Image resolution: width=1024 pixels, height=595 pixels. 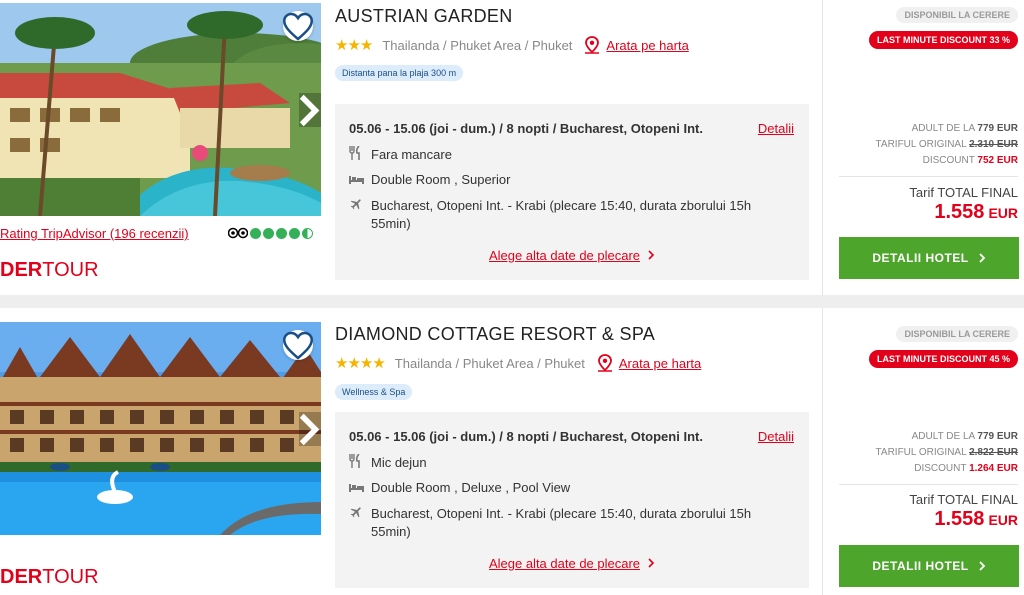 I want to click on last-minute-badge: LAST MINUTE DISCOUNT 33 %, so click(x=943, y=40).